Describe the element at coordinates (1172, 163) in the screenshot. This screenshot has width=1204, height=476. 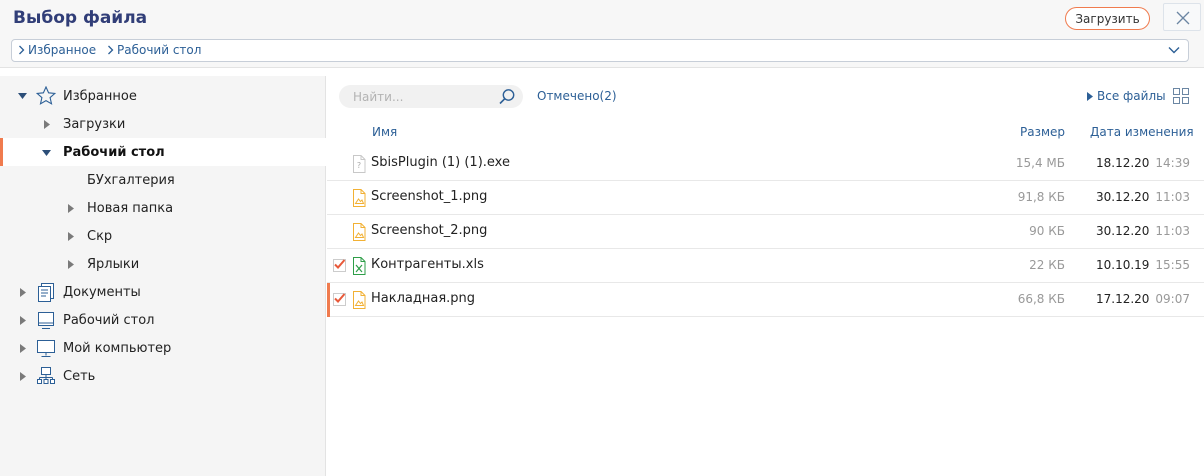
I see `file-time: 14:39` at that location.